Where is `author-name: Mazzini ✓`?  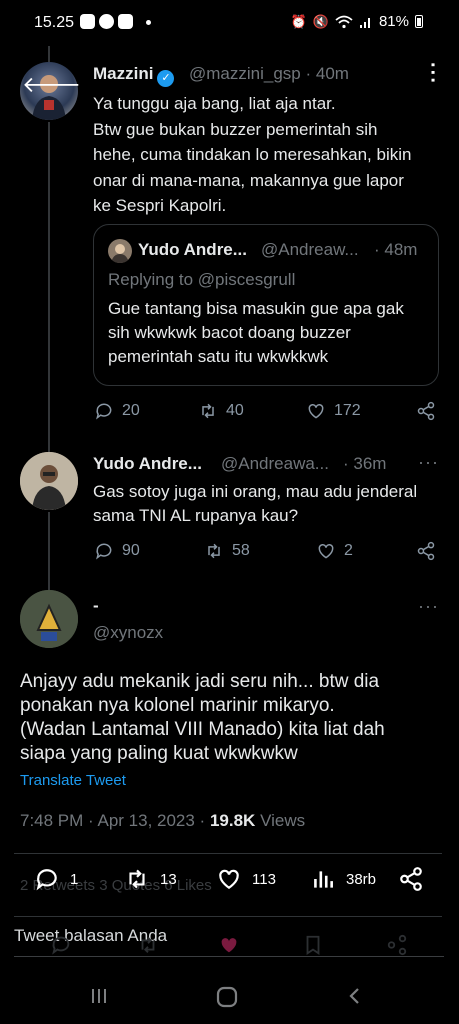 author-name: Mazzini ✓ is located at coordinates (134, 75).